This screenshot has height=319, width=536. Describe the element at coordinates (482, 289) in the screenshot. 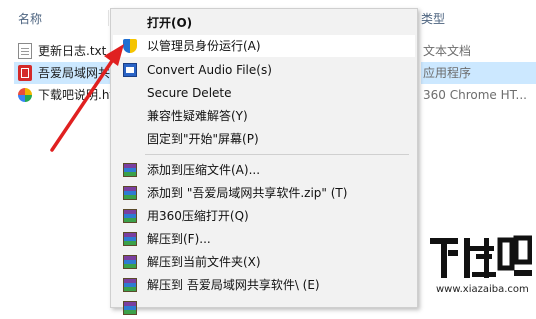

I see `watermark-url: www.xiazaiba.com` at that location.